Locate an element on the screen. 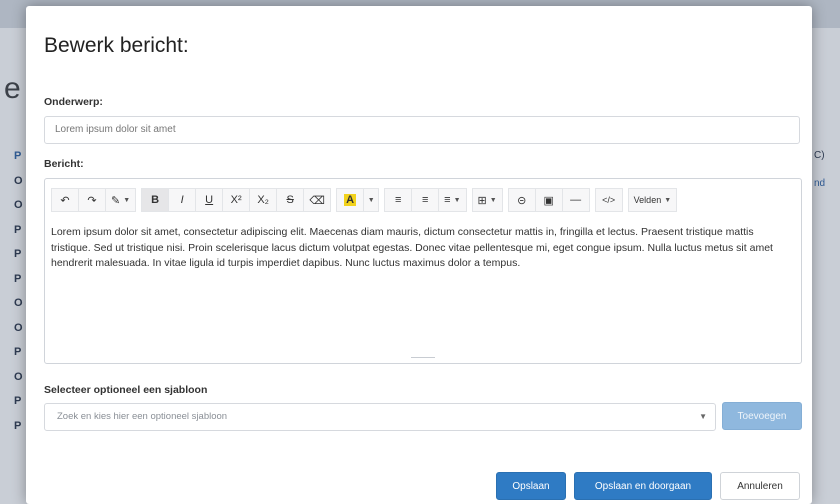  align-icon: ≡ is located at coordinates (447, 200).